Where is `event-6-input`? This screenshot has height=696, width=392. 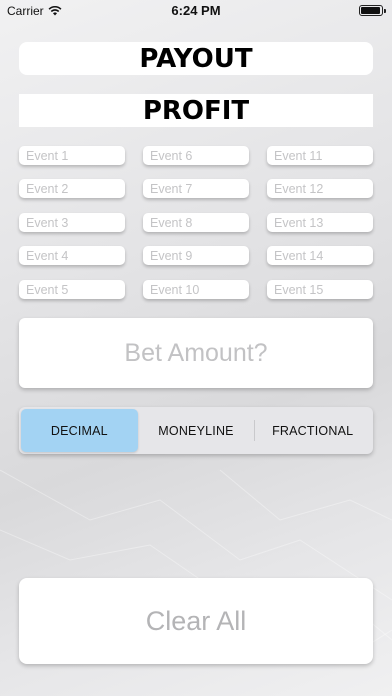
event-6-input is located at coordinates (196, 155).